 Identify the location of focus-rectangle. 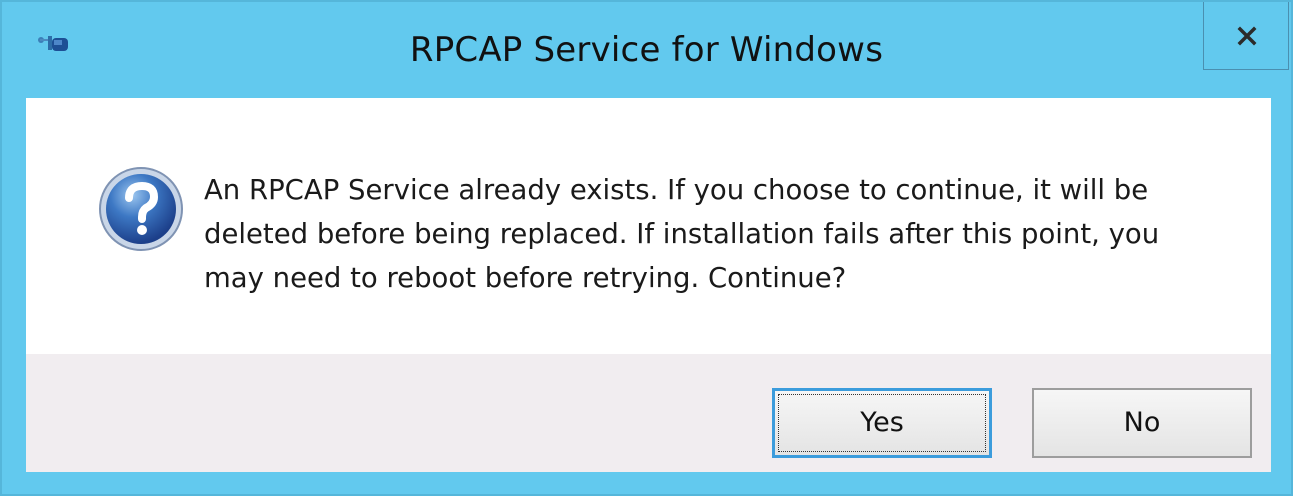
(882, 423).